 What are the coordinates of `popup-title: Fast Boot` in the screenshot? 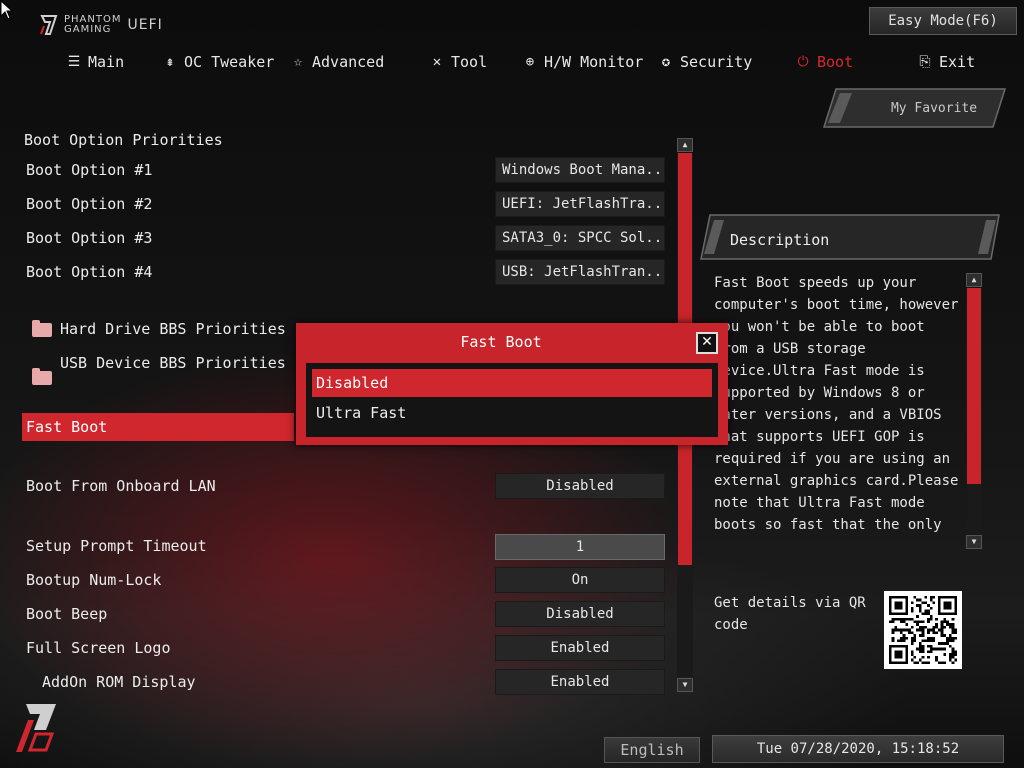 It's located at (501, 342).